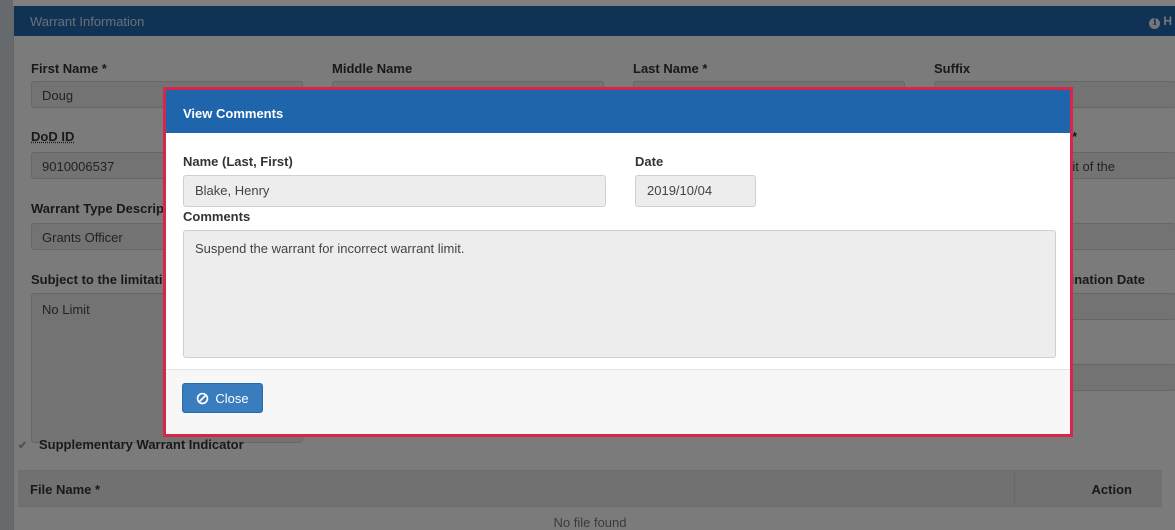 The image size is (1175, 530). I want to click on date-field: 2019/10/04, so click(695, 191).